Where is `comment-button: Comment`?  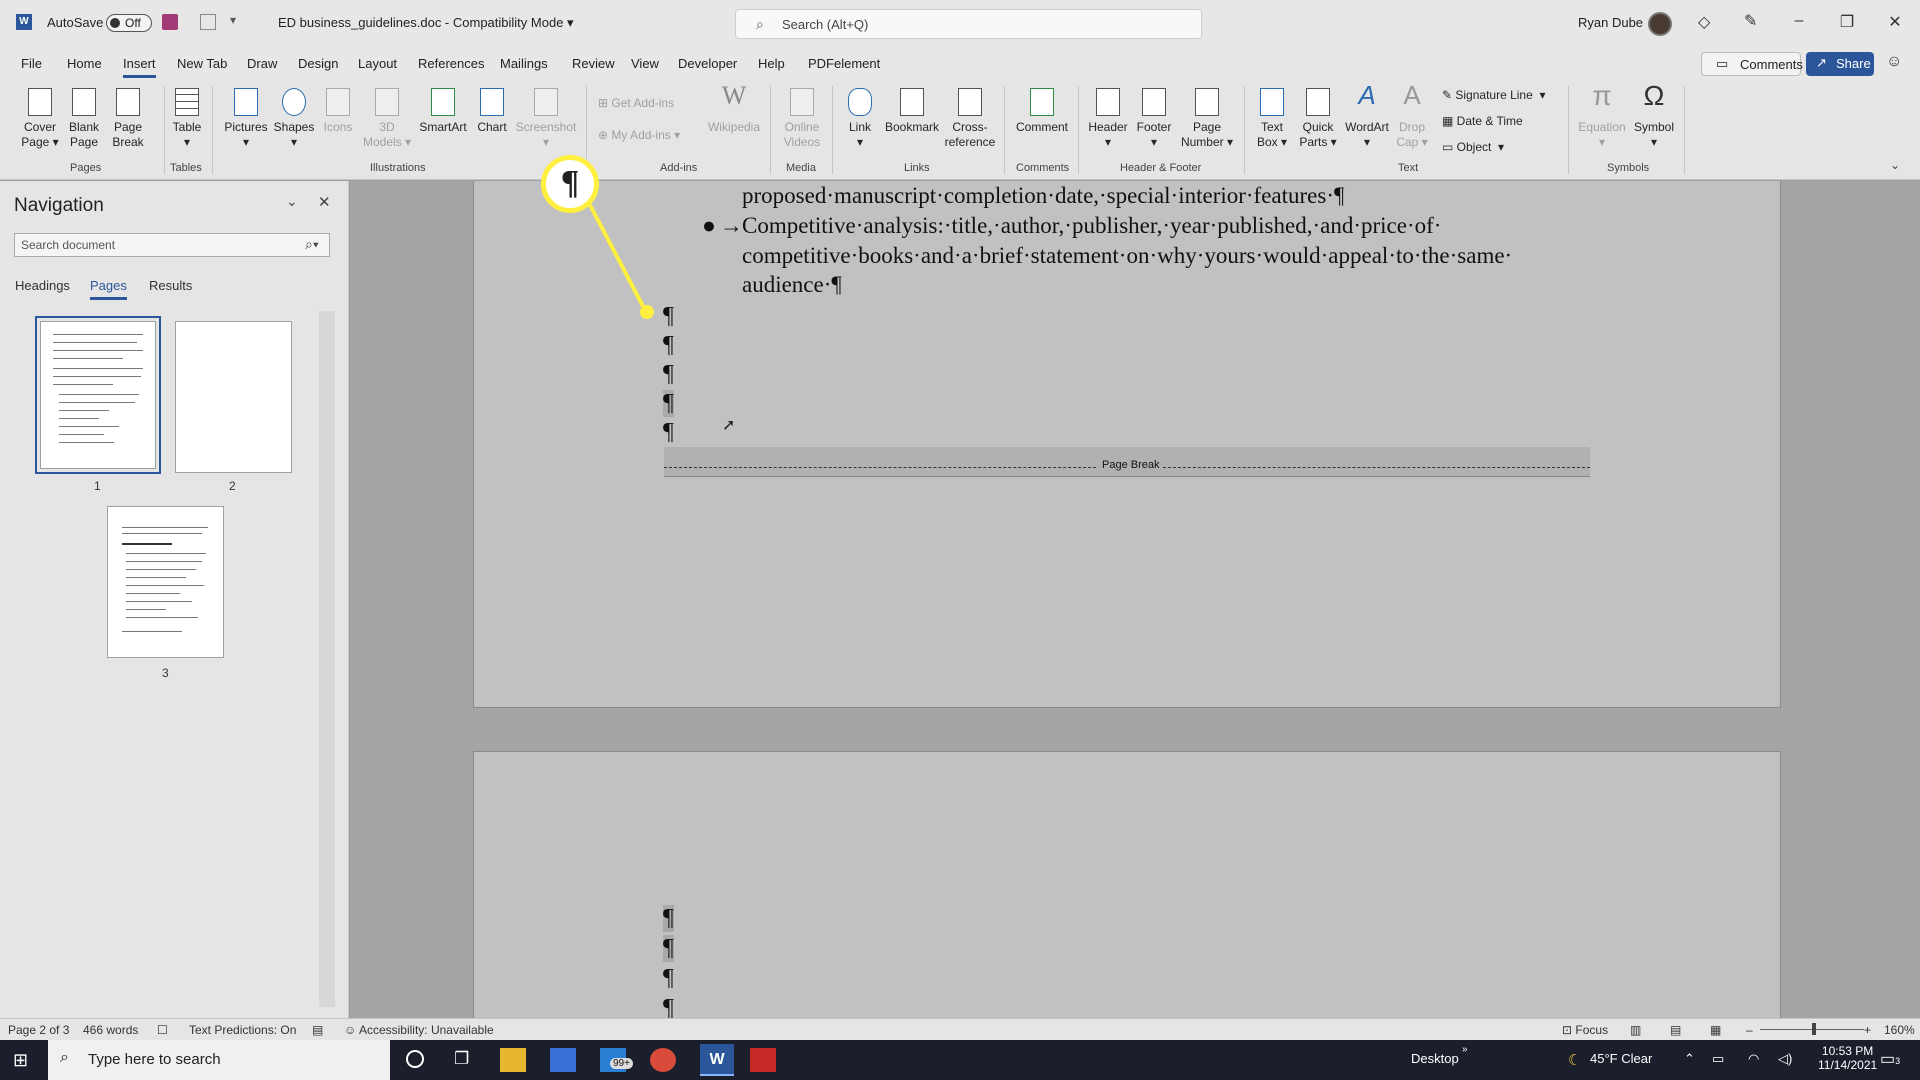
comment-button: Comment is located at coordinates (1042, 111).